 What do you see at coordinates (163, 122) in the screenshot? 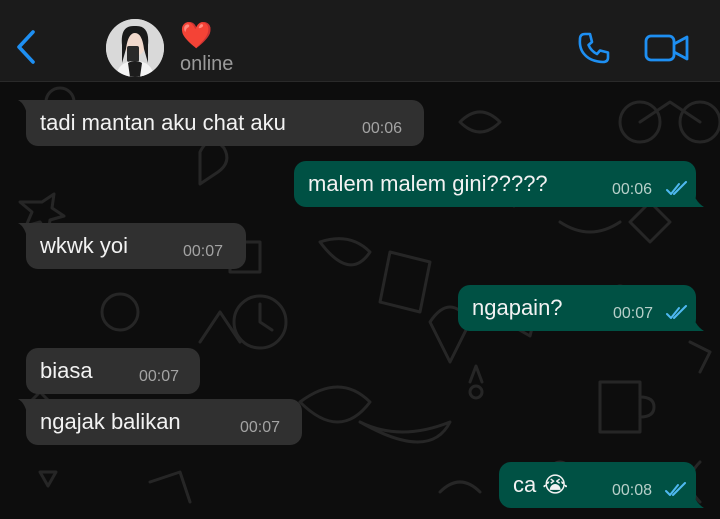
I see `message-text: tadi mantan aku chat aku` at bounding box center [163, 122].